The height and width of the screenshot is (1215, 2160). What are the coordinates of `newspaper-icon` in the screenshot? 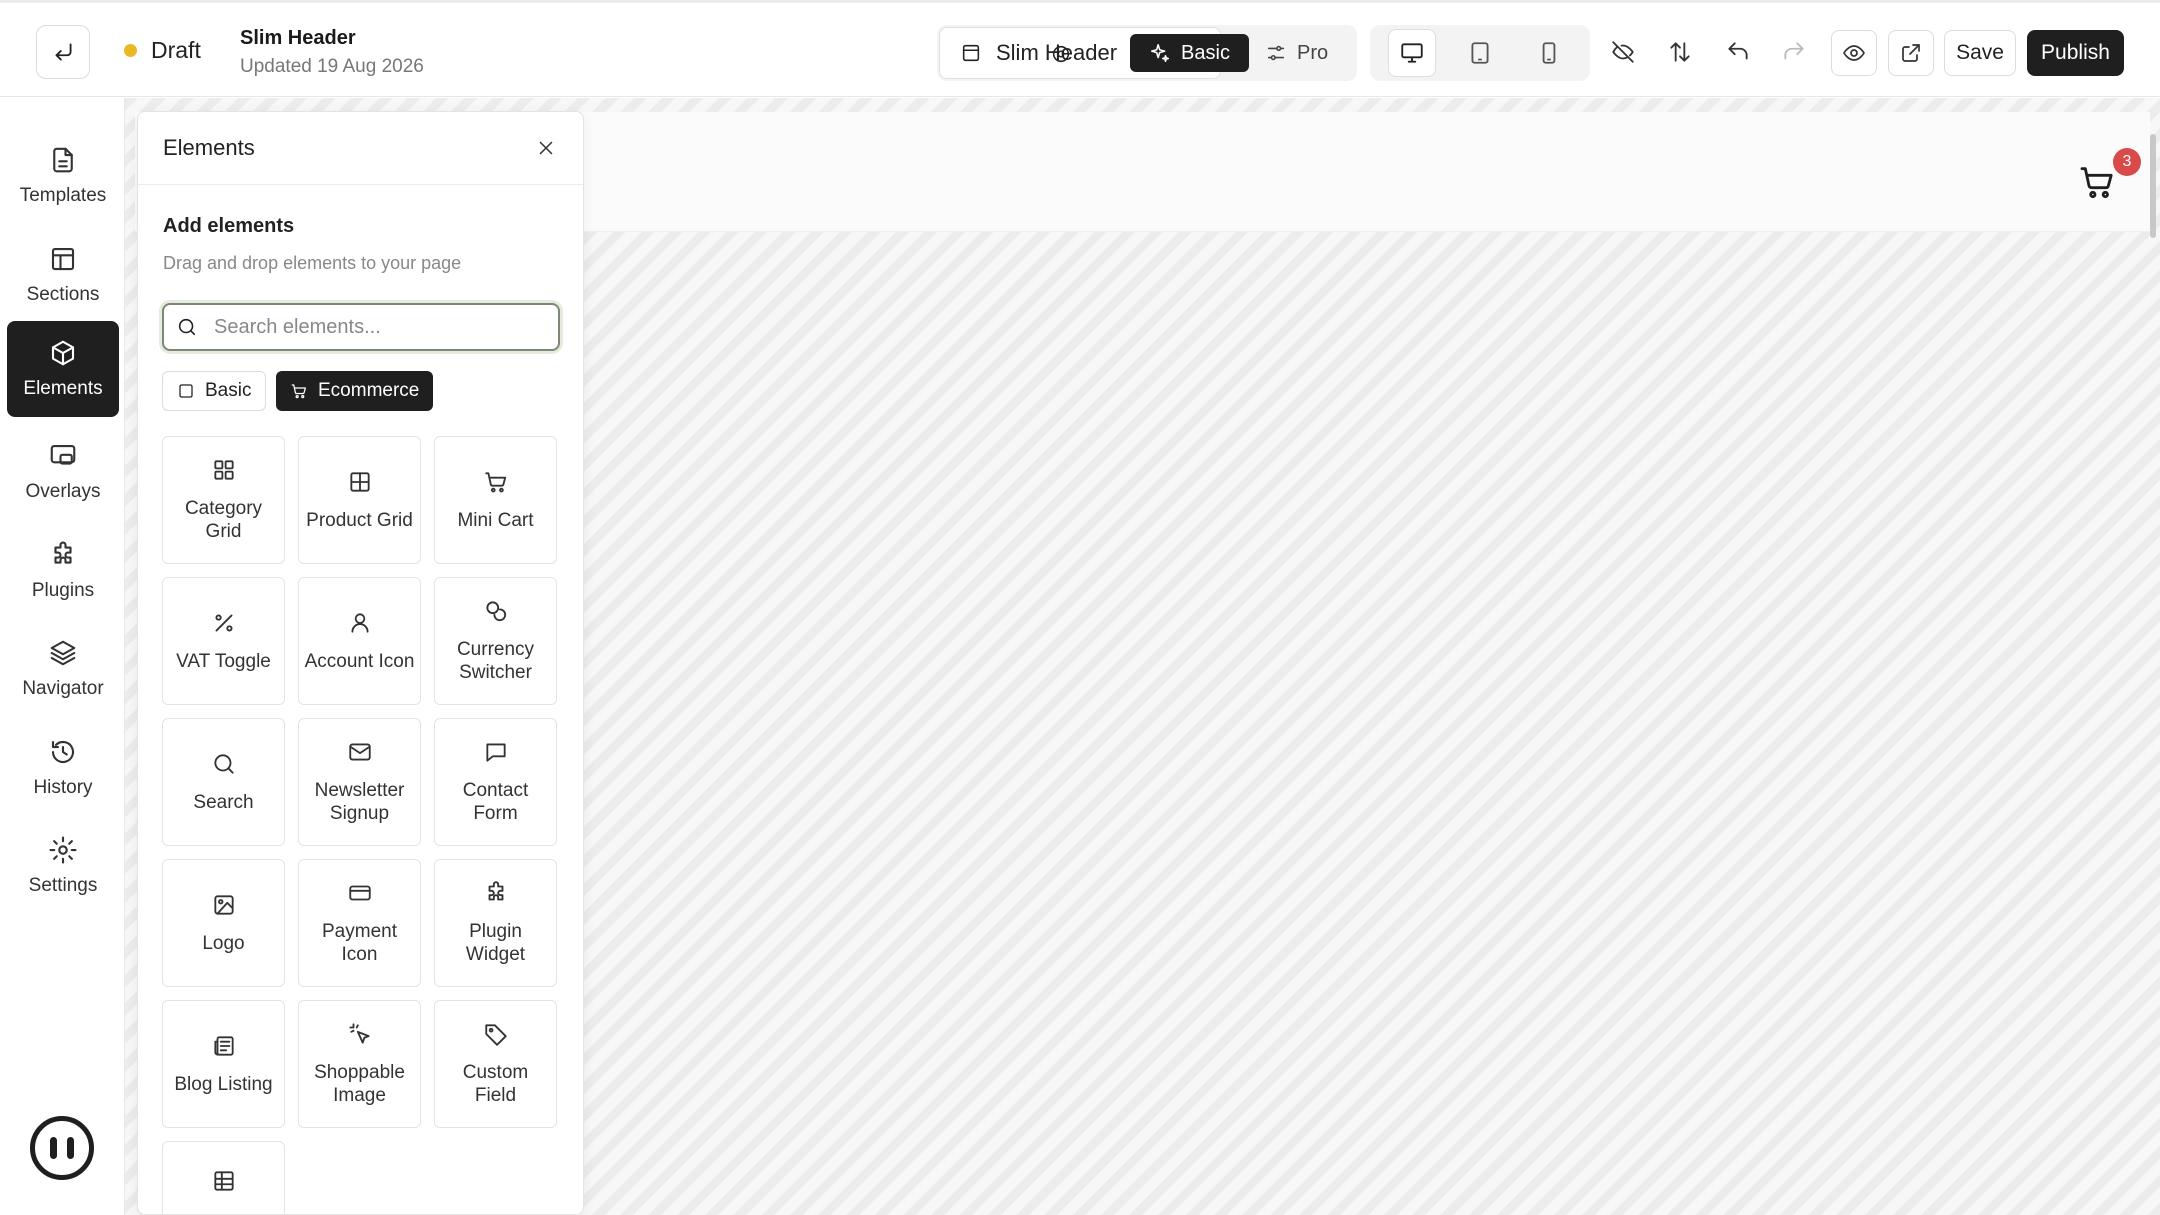 It's located at (223, 1045).